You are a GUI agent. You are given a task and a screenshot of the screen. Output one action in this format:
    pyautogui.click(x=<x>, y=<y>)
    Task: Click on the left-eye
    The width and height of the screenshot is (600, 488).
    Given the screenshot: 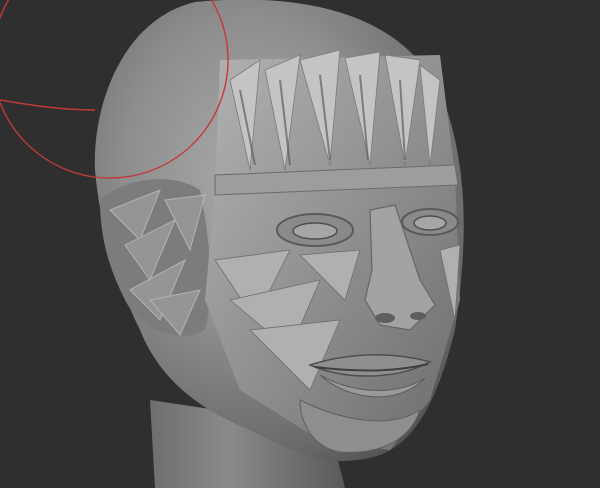 What is the action you would take?
    pyautogui.click(x=315, y=230)
    